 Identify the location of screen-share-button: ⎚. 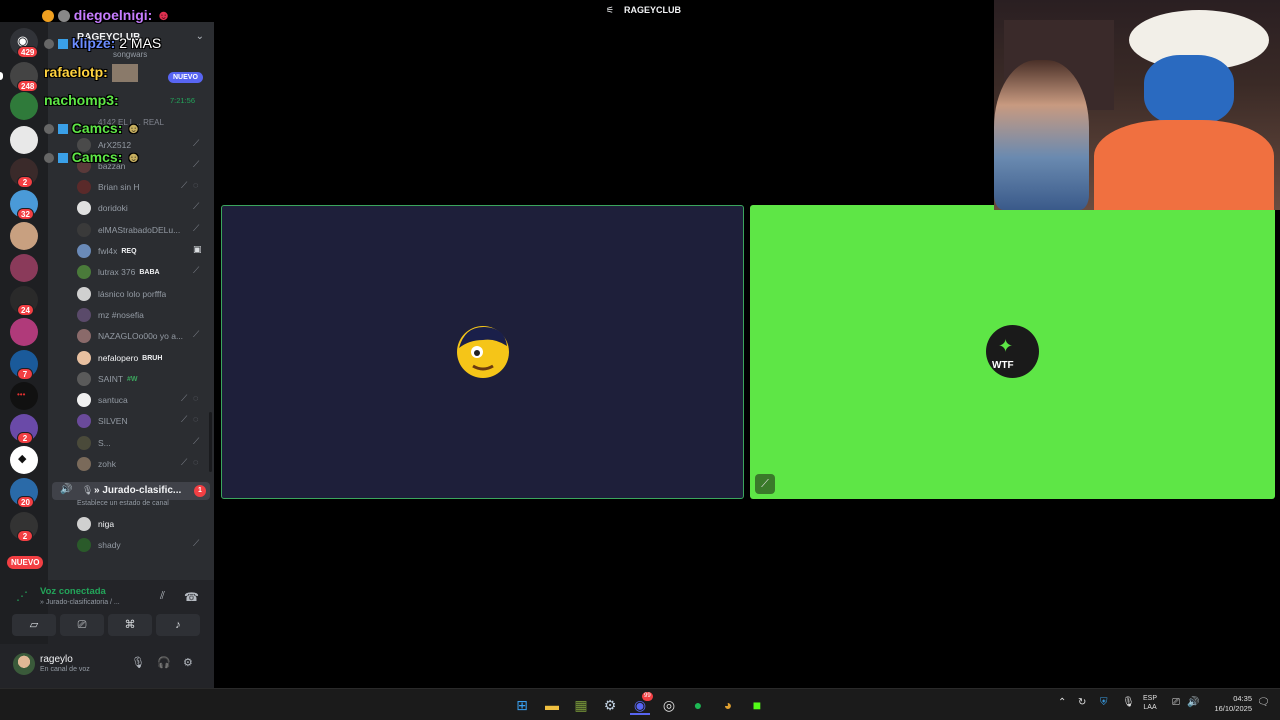
(82, 625).